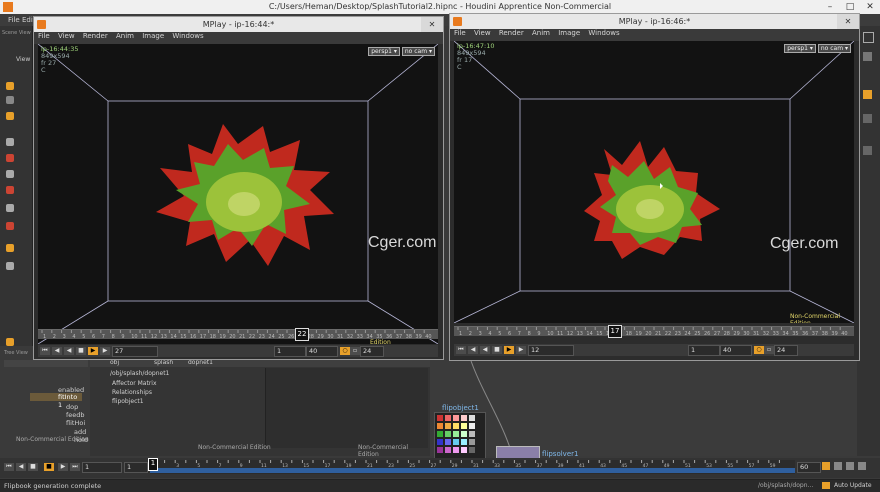 Image resolution: width=880 pixels, height=492 pixels. Describe the element at coordinates (853, 485) in the screenshot. I see `auto-update-button: Auto Update` at that location.